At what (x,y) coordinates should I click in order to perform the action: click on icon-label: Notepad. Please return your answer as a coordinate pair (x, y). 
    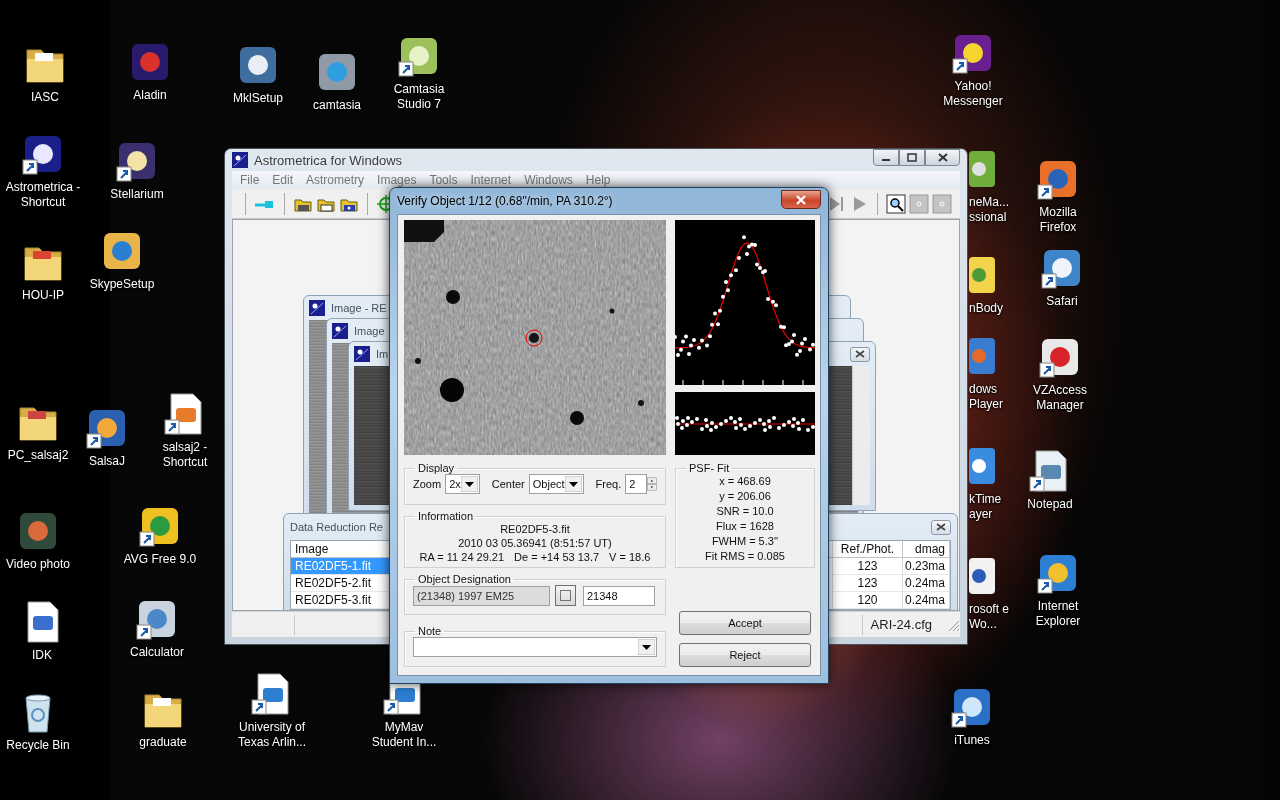
    Looking at the image, I should click on (1050, 504).